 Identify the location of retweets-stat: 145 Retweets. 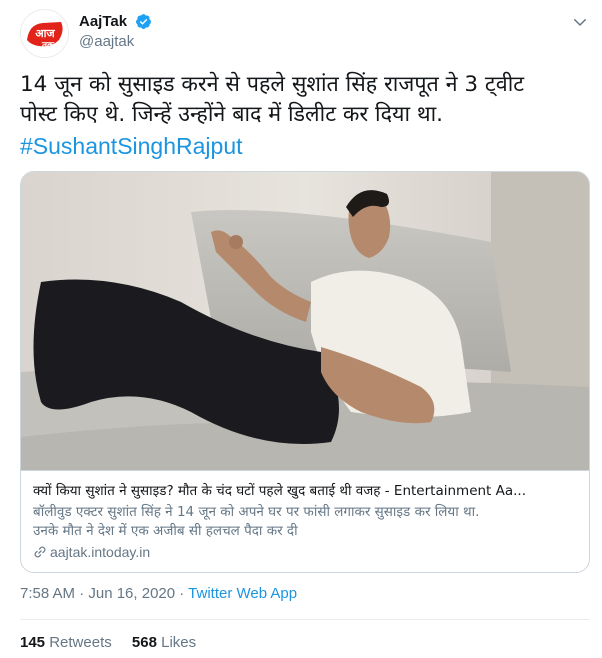
(66, 642).